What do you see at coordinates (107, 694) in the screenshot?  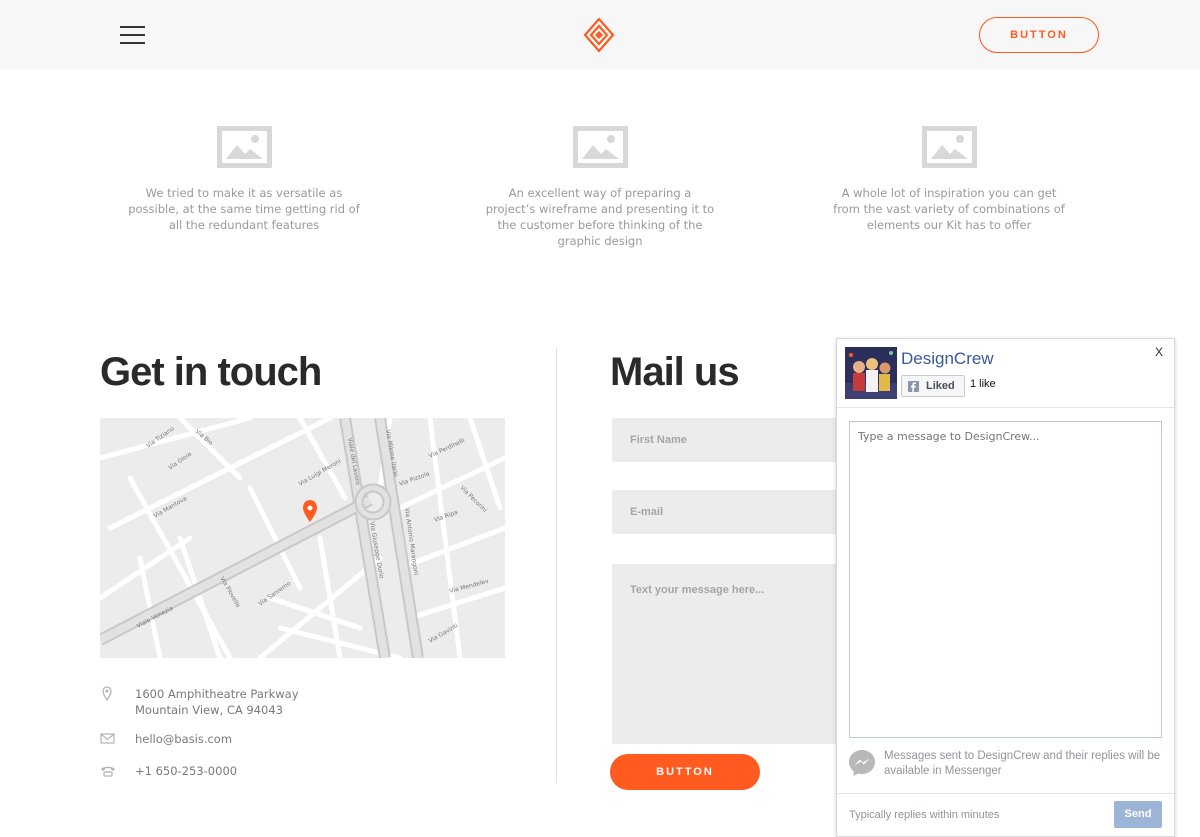 I see `location-pin-icon` at bounding box center [107, 694].